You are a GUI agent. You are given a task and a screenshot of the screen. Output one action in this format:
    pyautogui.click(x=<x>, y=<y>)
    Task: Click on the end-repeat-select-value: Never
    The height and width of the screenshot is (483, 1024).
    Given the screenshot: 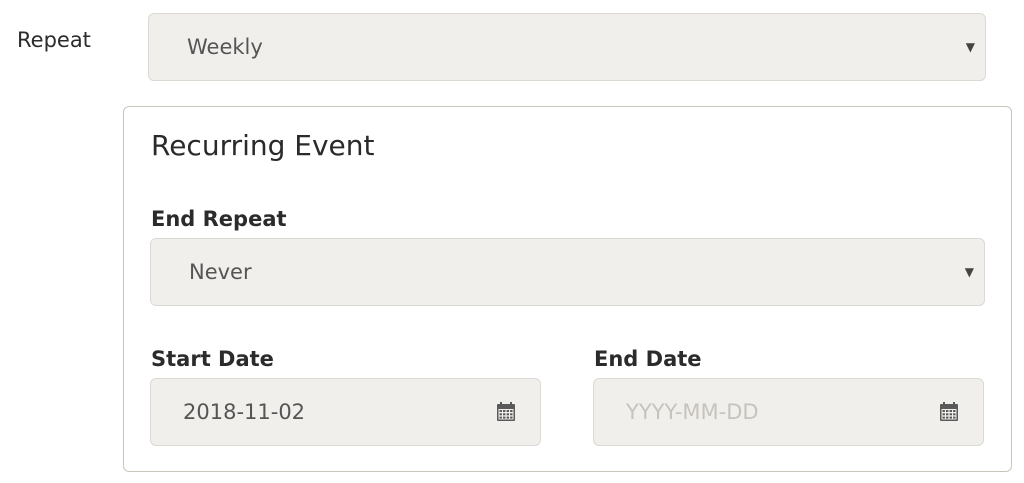 What is the action you would take?
    pyautogui.click(x=220, y=272)
    